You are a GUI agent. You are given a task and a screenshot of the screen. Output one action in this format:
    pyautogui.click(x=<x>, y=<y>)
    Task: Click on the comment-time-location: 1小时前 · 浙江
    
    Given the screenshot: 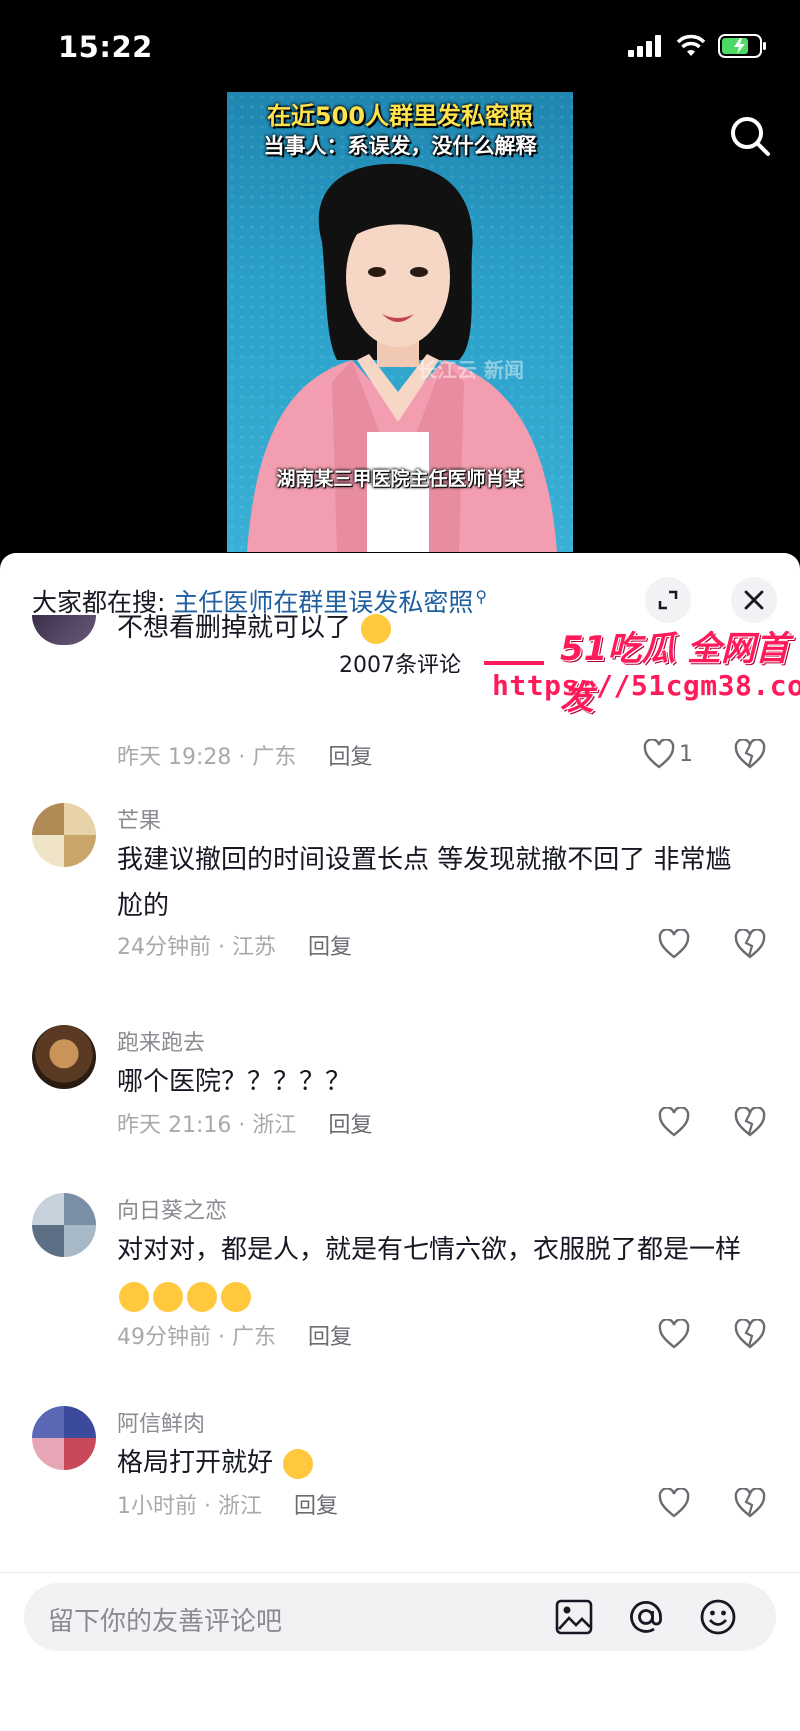 What is the action you would take?
    pyautogui.click(x=189, y=1506)
    